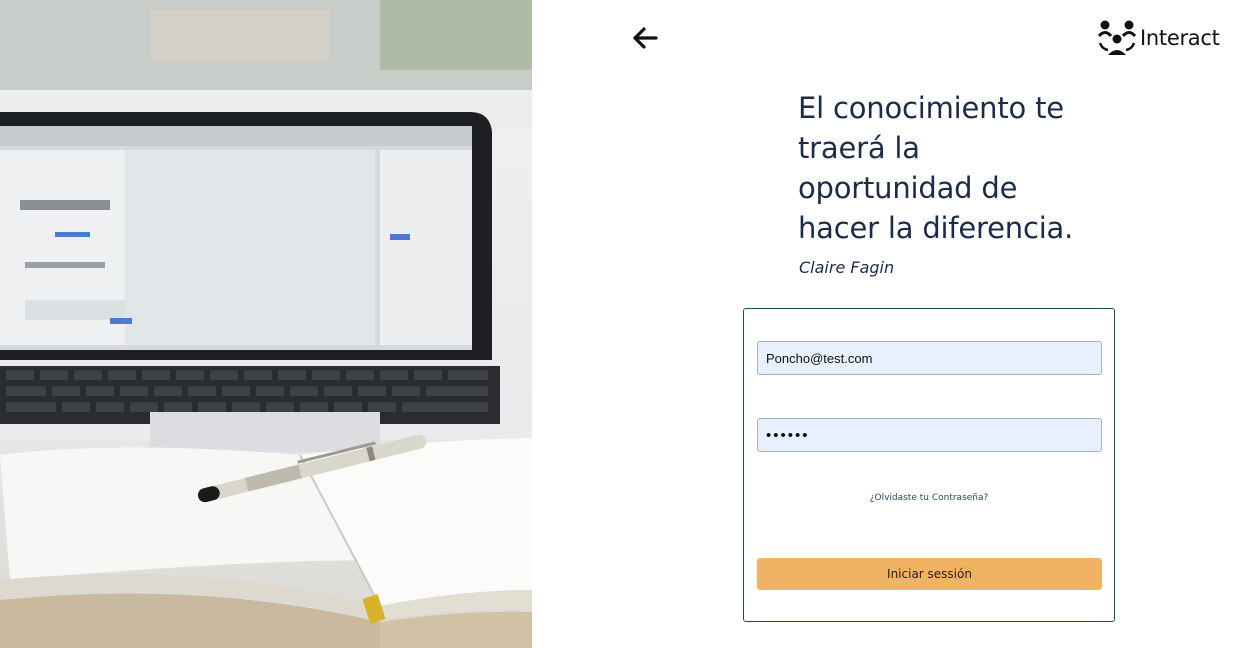 Image resolution: width=1239 pixels, height=648 pixels. Describe the element at coordinates (931, 108) in the screenshot. I see `quote-line: El conocimiento te` at that location.